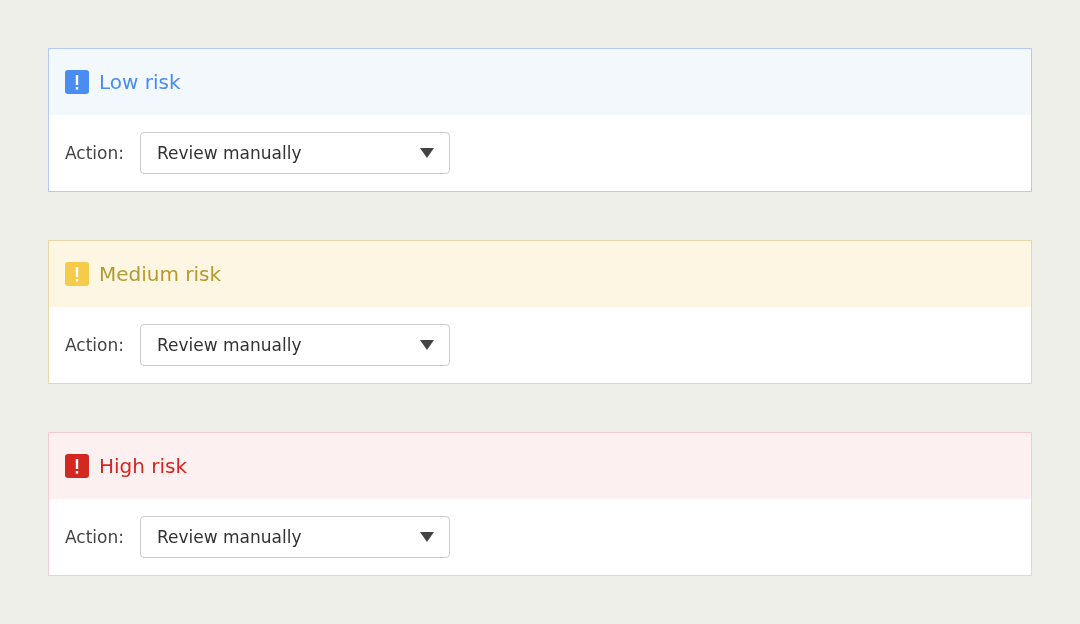  Describe the element at coordinates (140, 82) in the screenshot. I see `panel-title: Low risk` at that location.